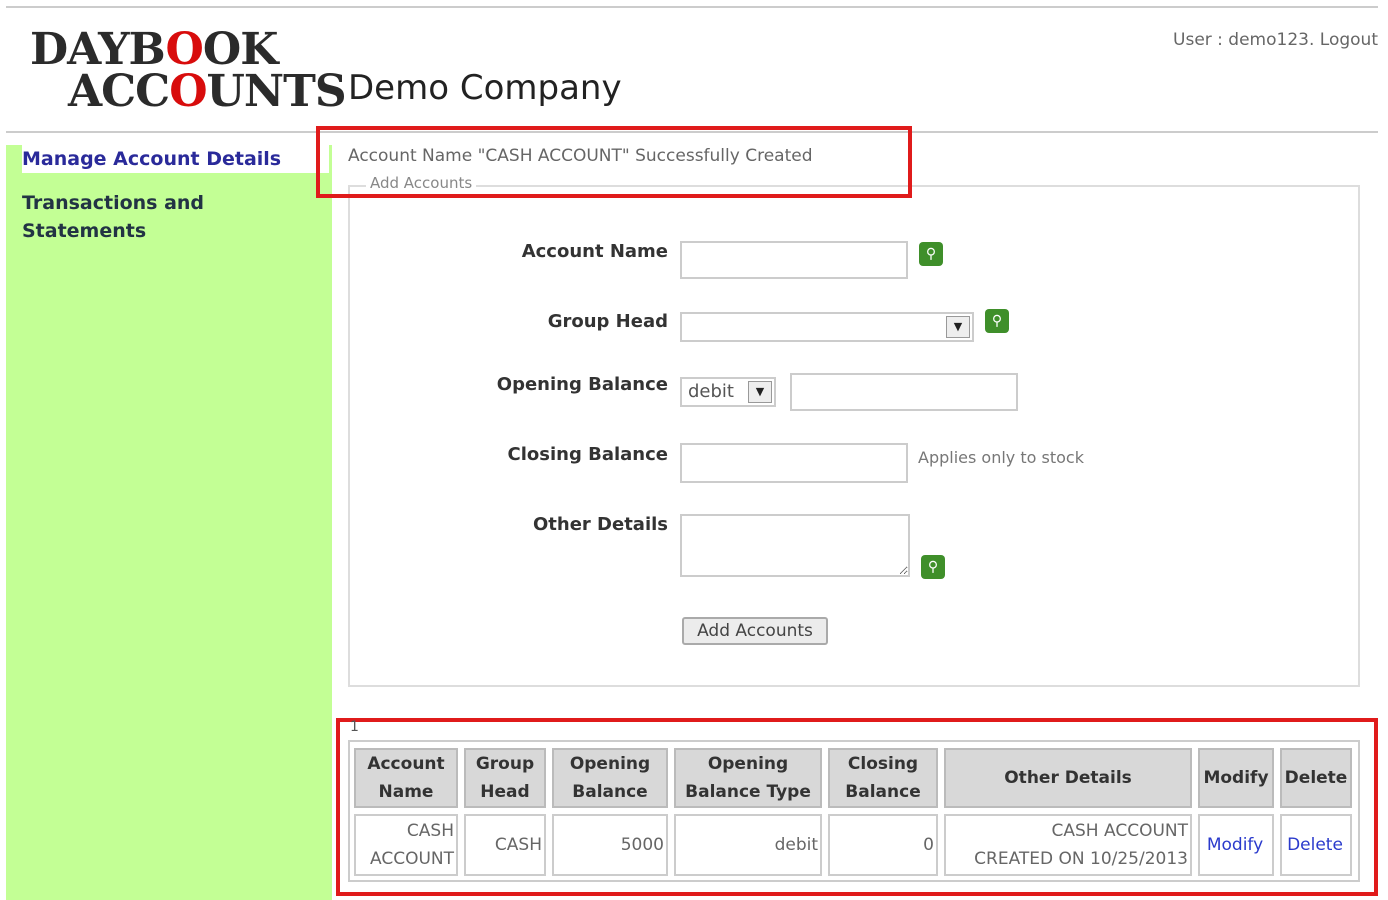 The width and height of the screenshot is (1388, 900). Describe the element at coordinates (610, 845) in the screenshot. I see `table-cell-opening-balance: 5000` at that location.